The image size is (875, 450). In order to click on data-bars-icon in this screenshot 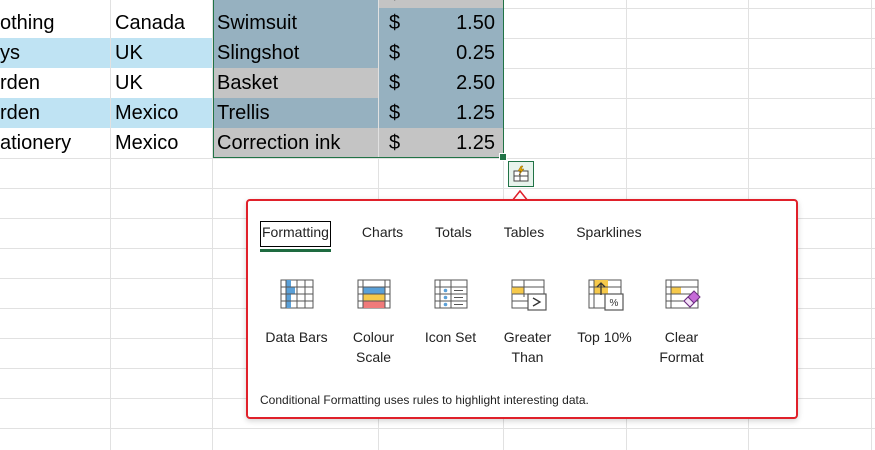, I will do `click(296, 294)`.